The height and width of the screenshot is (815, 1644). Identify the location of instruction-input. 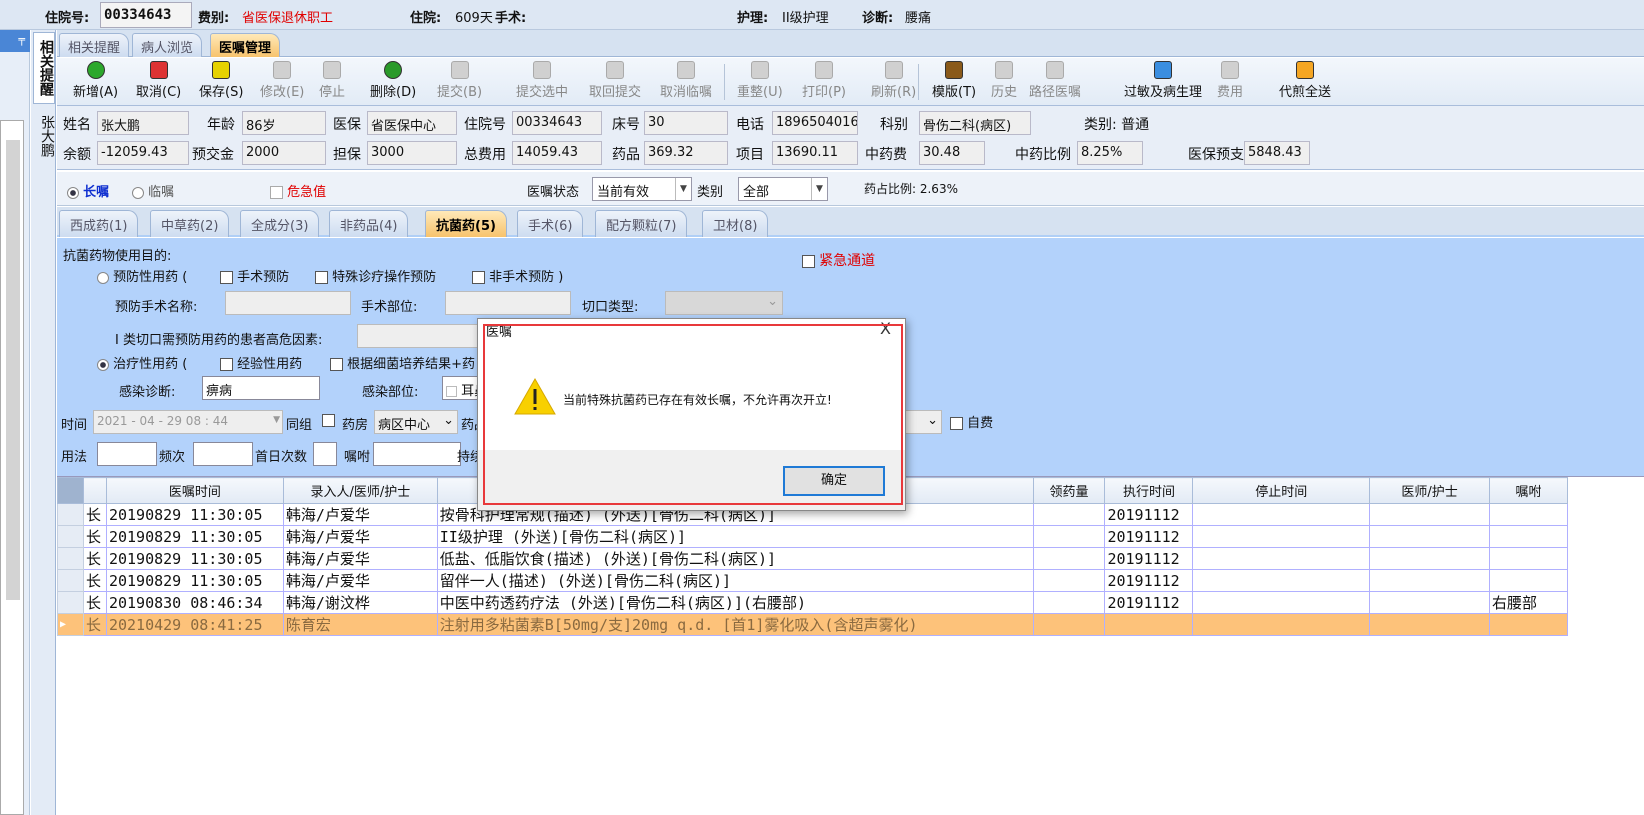
(417, 454).